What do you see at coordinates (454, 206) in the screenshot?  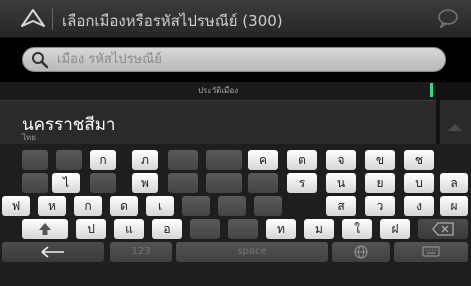 I see `key: ผ` at bounding box center [454, 206].